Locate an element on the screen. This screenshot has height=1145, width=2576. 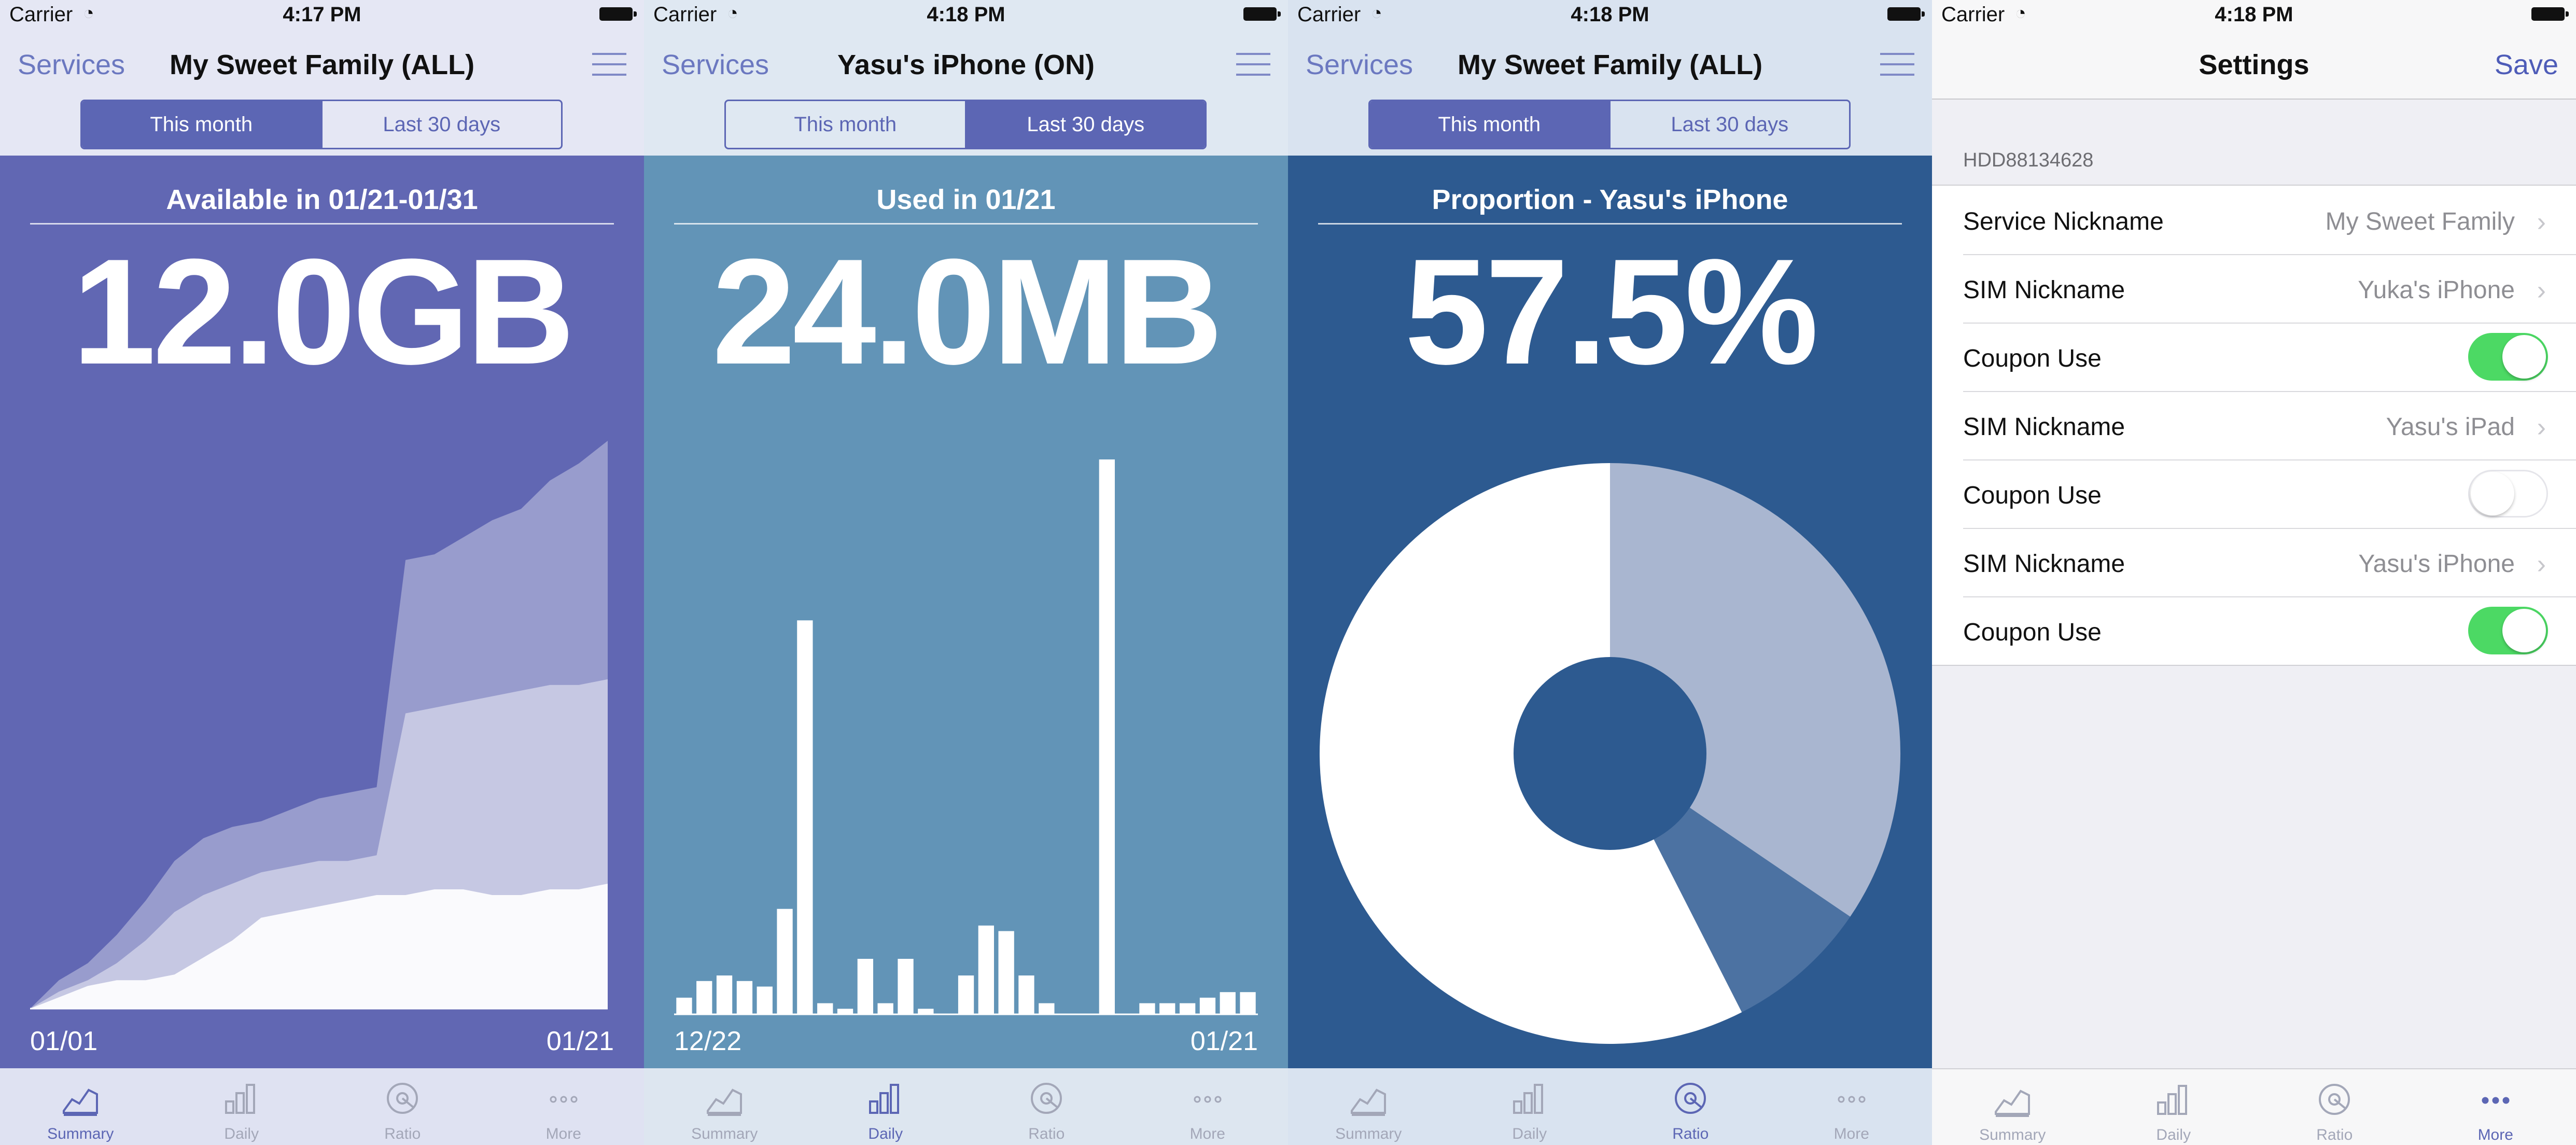
x-axis-start-label: 12/22 is located at coordinates (708, 1041).